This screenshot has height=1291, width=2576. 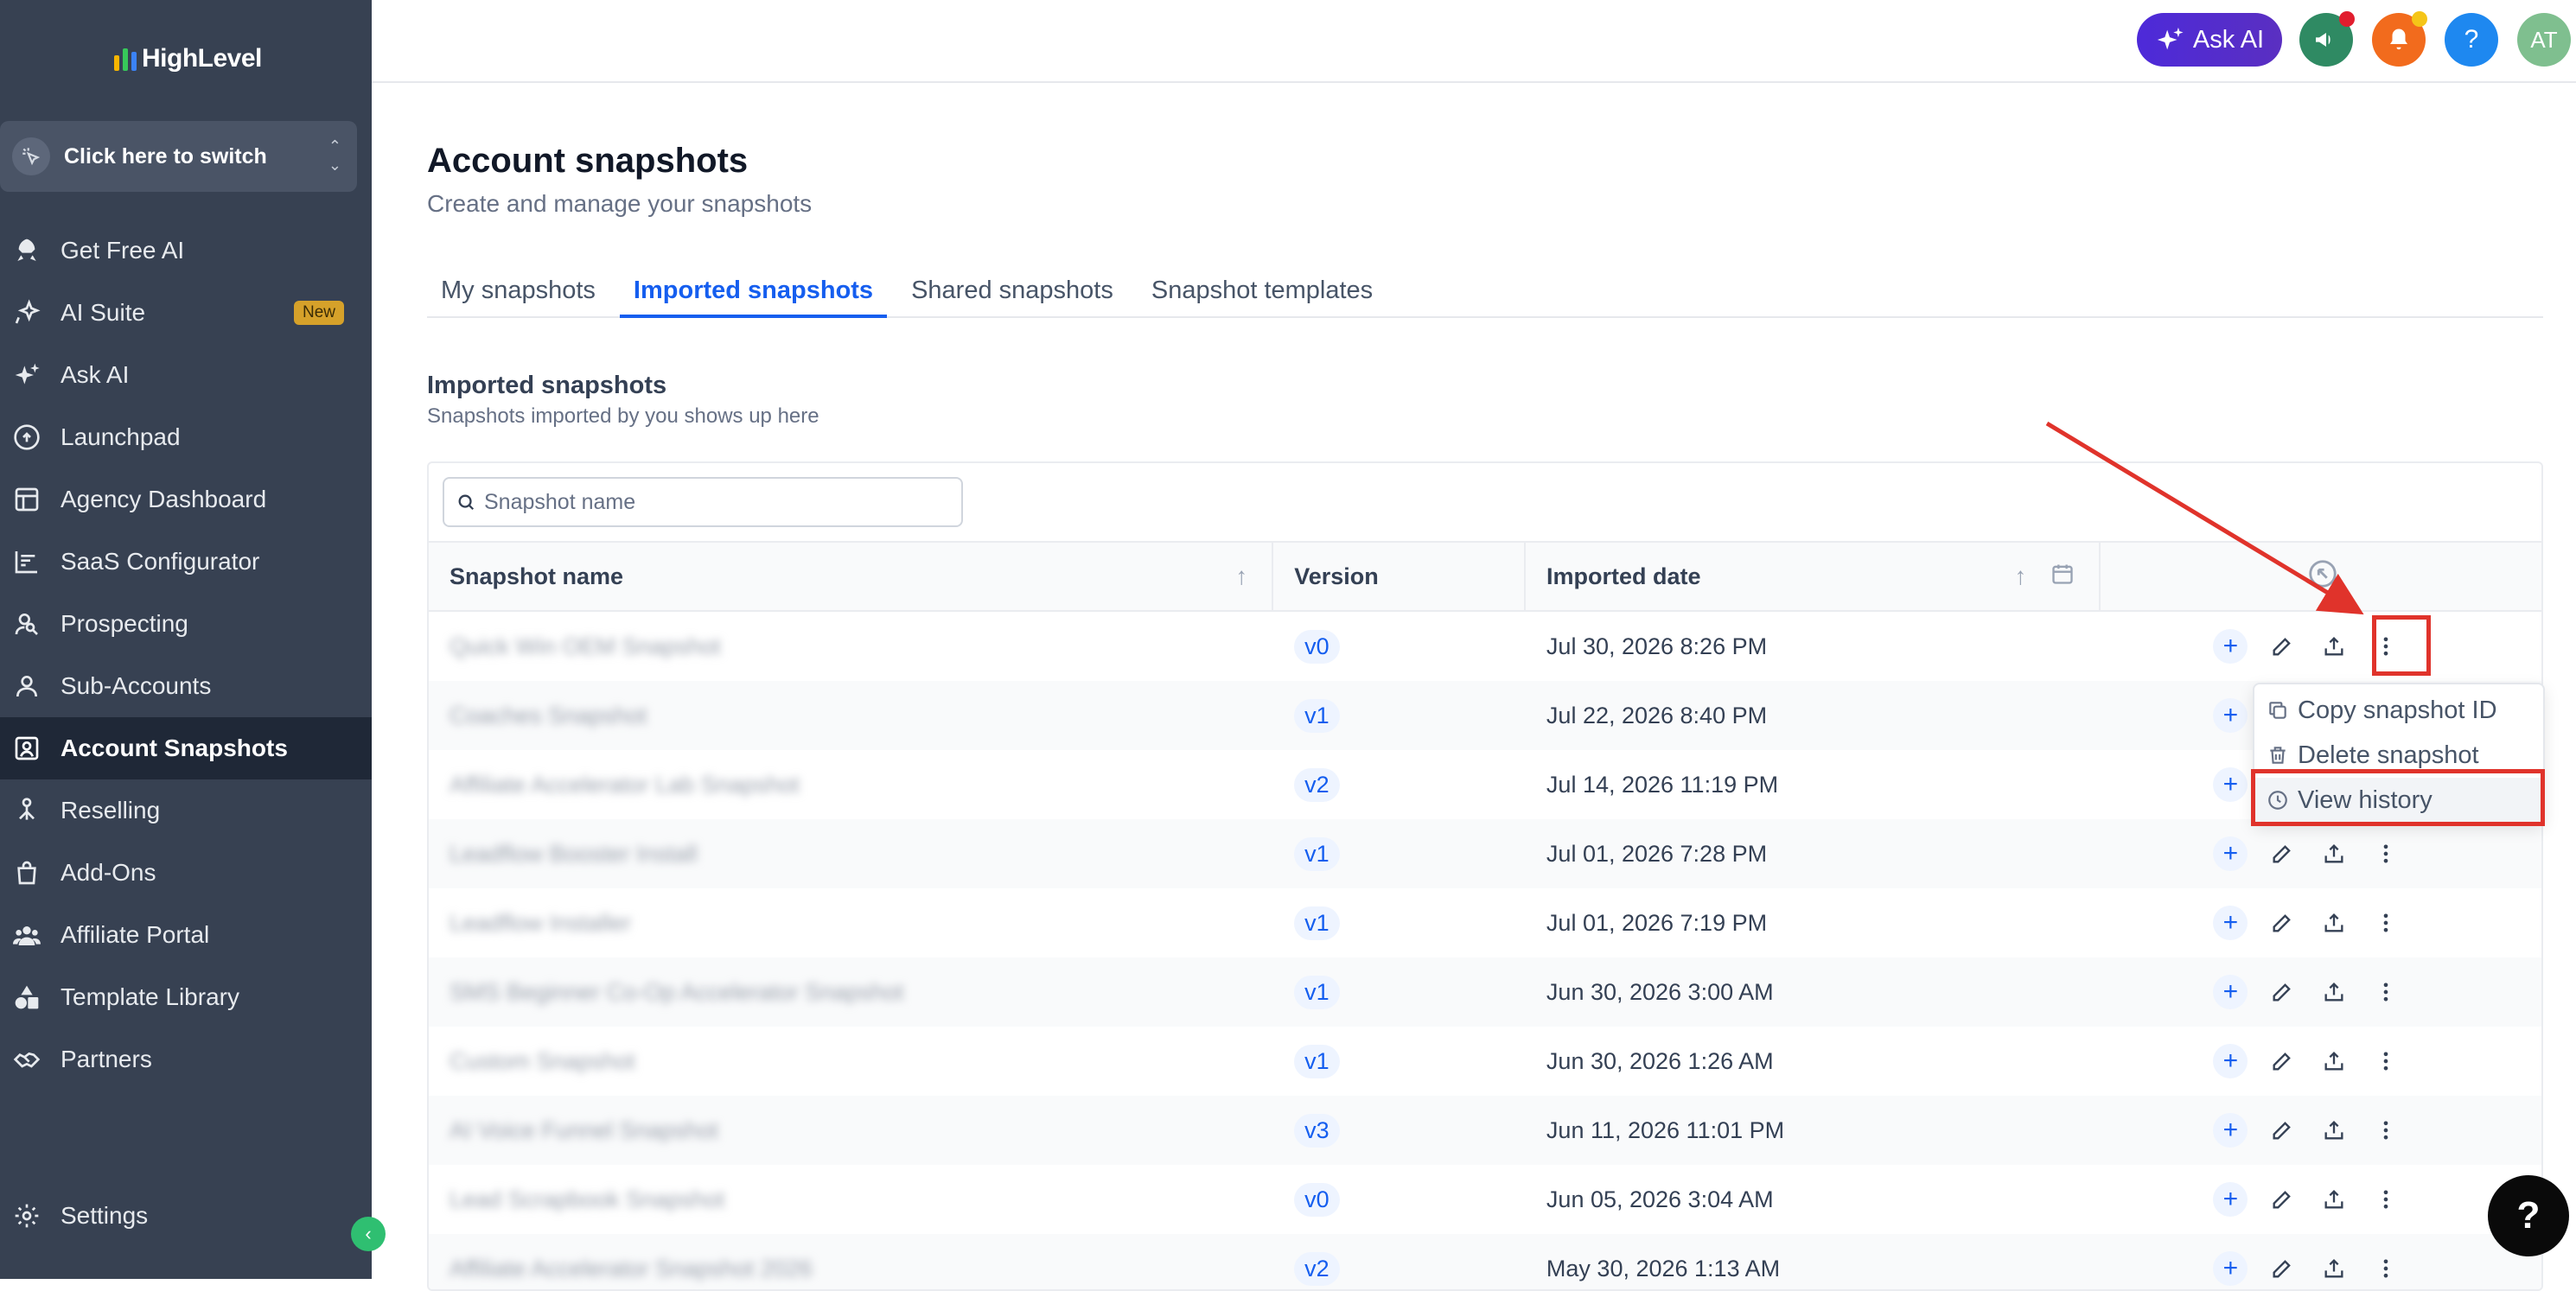 I want to click on help-chat-button: ?, so click(x=2528, y=1215).